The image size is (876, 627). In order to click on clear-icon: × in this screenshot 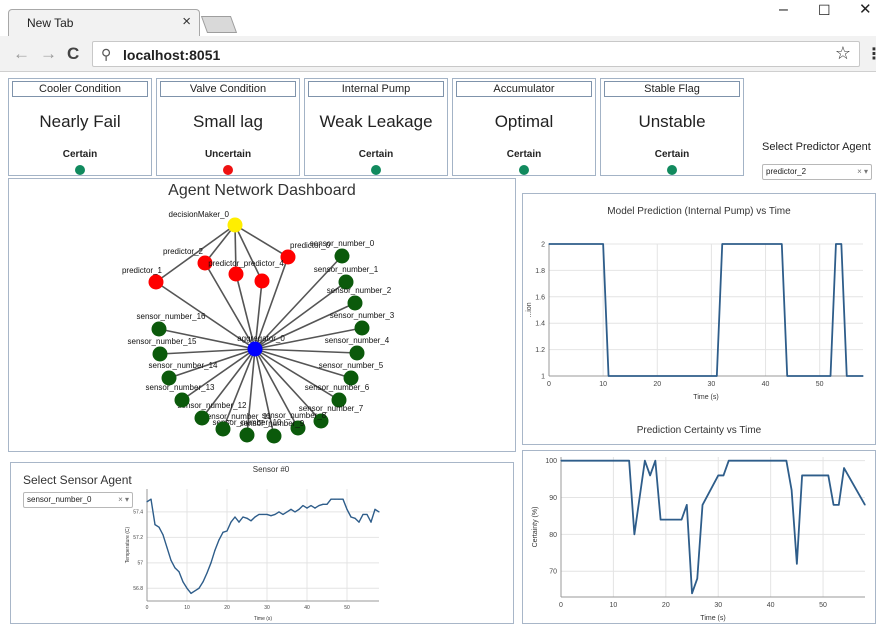, I will do `click(859, 171)`.